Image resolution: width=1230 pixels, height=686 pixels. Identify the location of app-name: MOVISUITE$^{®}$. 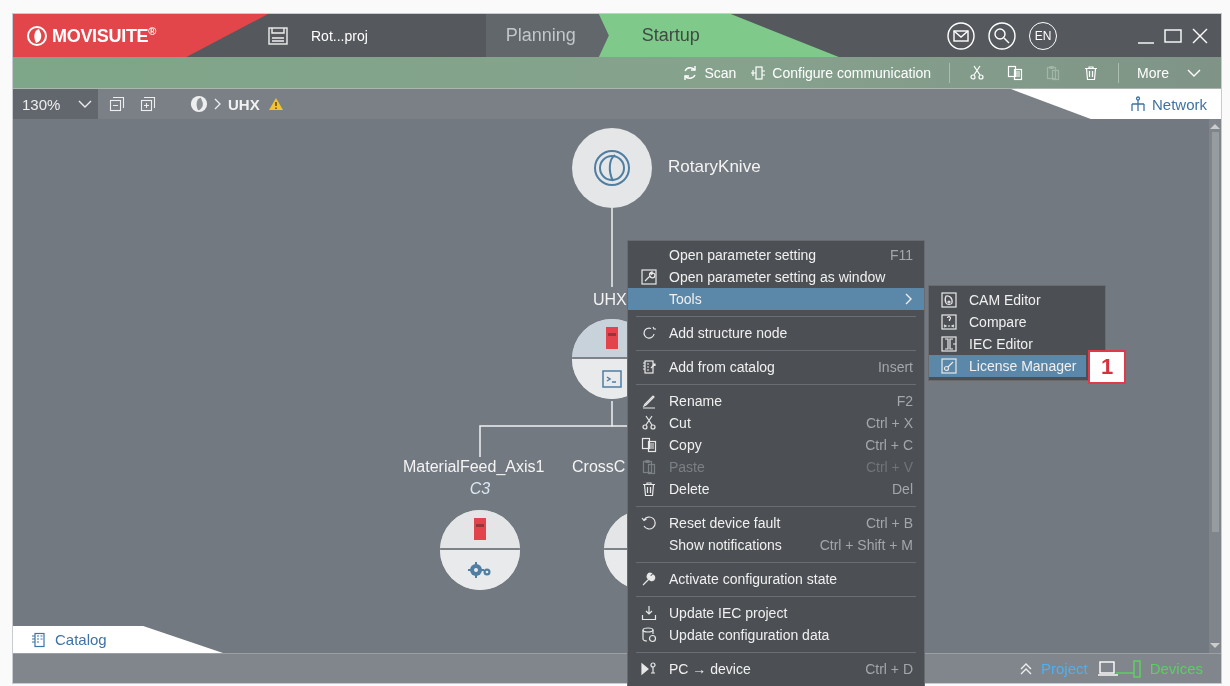
(104, 35).